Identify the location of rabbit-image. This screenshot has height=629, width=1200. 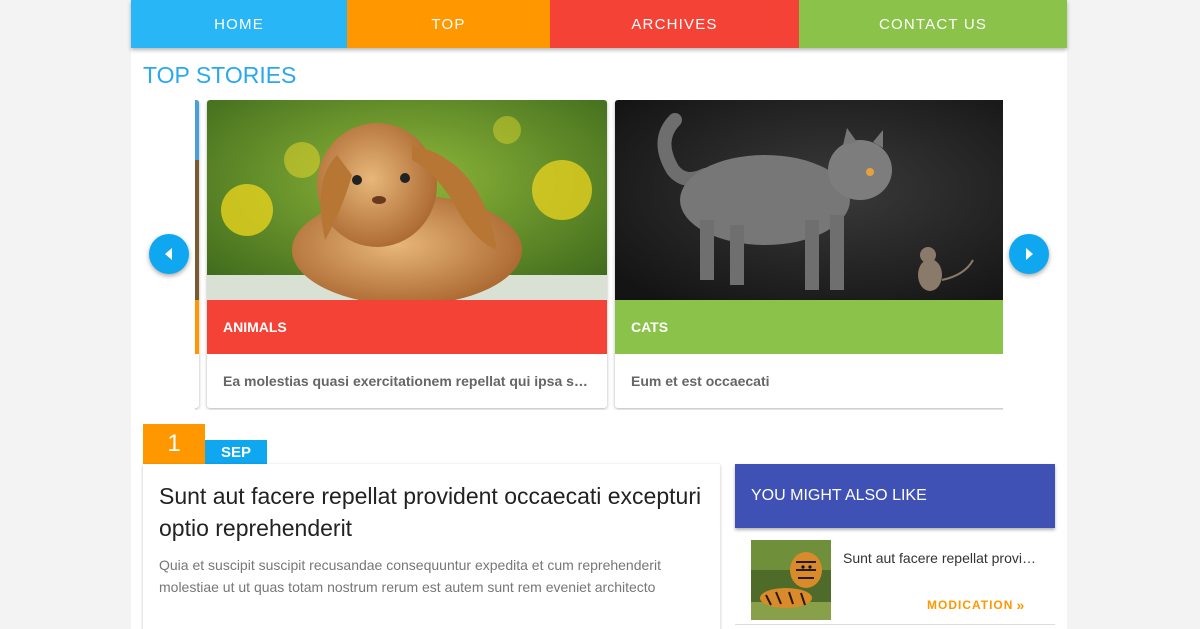
(407, 200).